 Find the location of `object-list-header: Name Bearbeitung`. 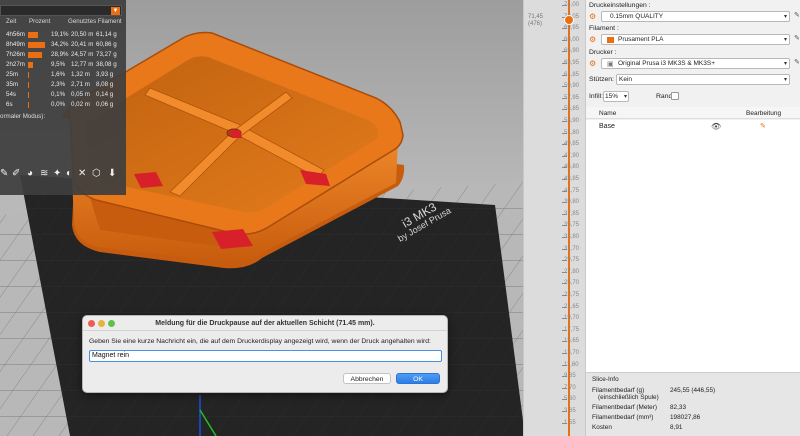

object-list-header: Name Bearbeitung is located at coordinates (693, 113).